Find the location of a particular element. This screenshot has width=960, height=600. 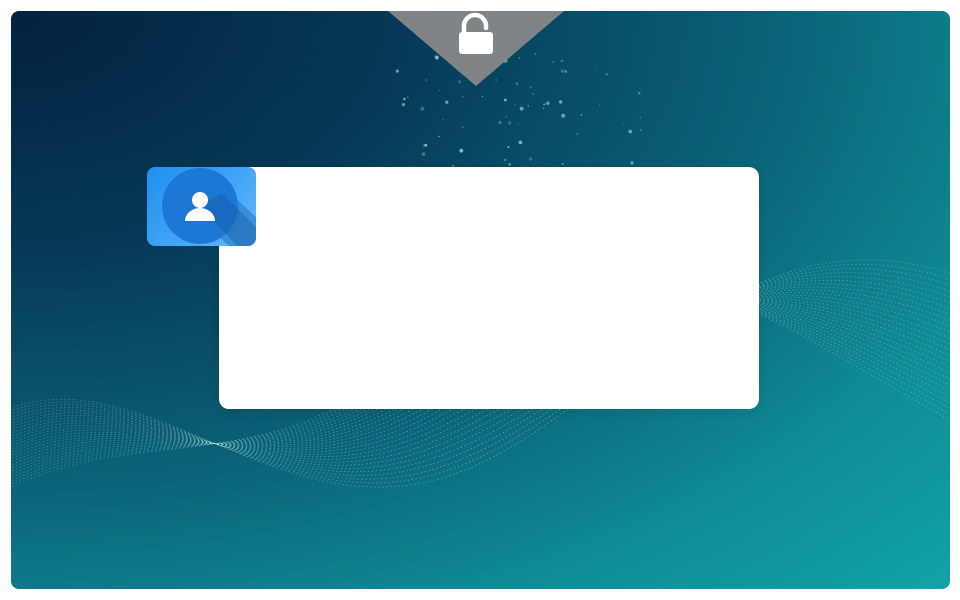

lock-badge is located at coordinates (476, 49).